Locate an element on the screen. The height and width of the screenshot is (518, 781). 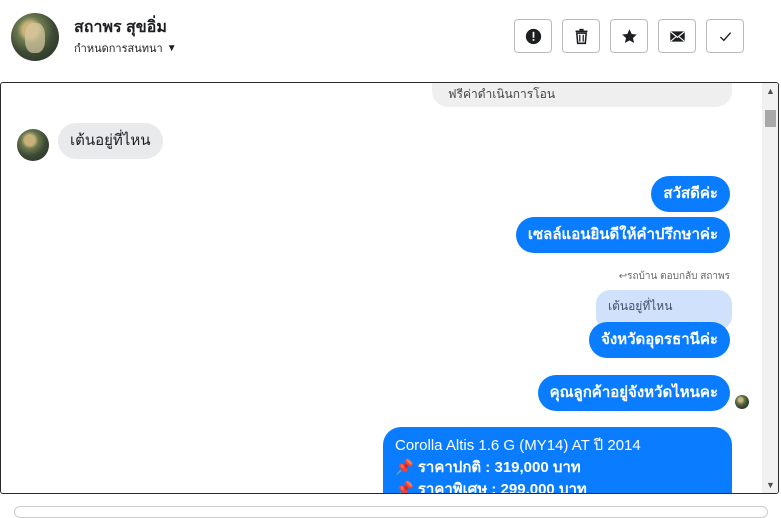
scroll-thumb is located at coordinates (770, 118).